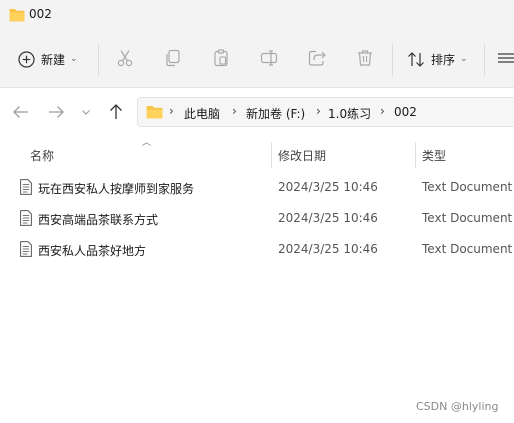 Image resolution: width=514 pixels, height=423 pixels. What do you see at coordinates (365, 58) in the screenshot?
I see `delete-icon` at bounding box center [365, 58].